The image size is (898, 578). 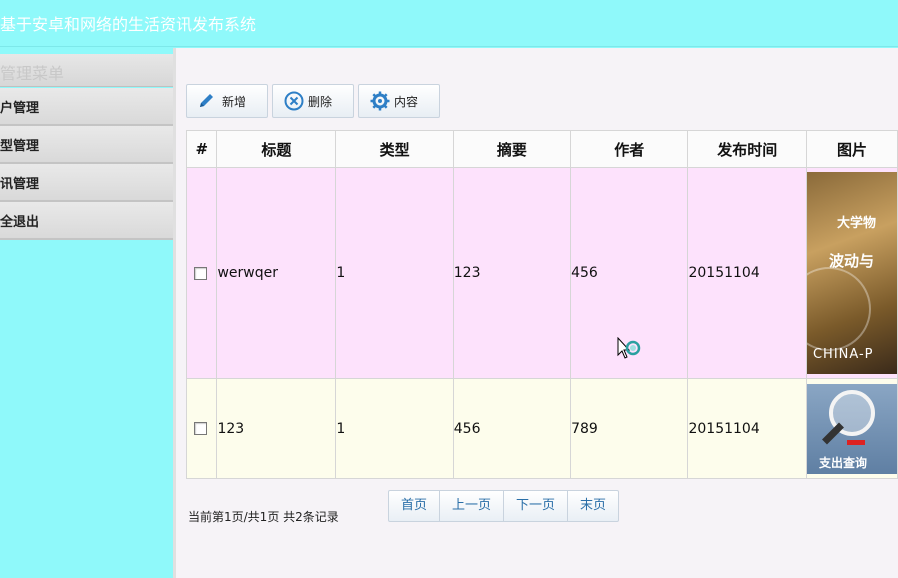 I want to click on query-thumbnail-image: 支出查询, so click(x=852, y=428).